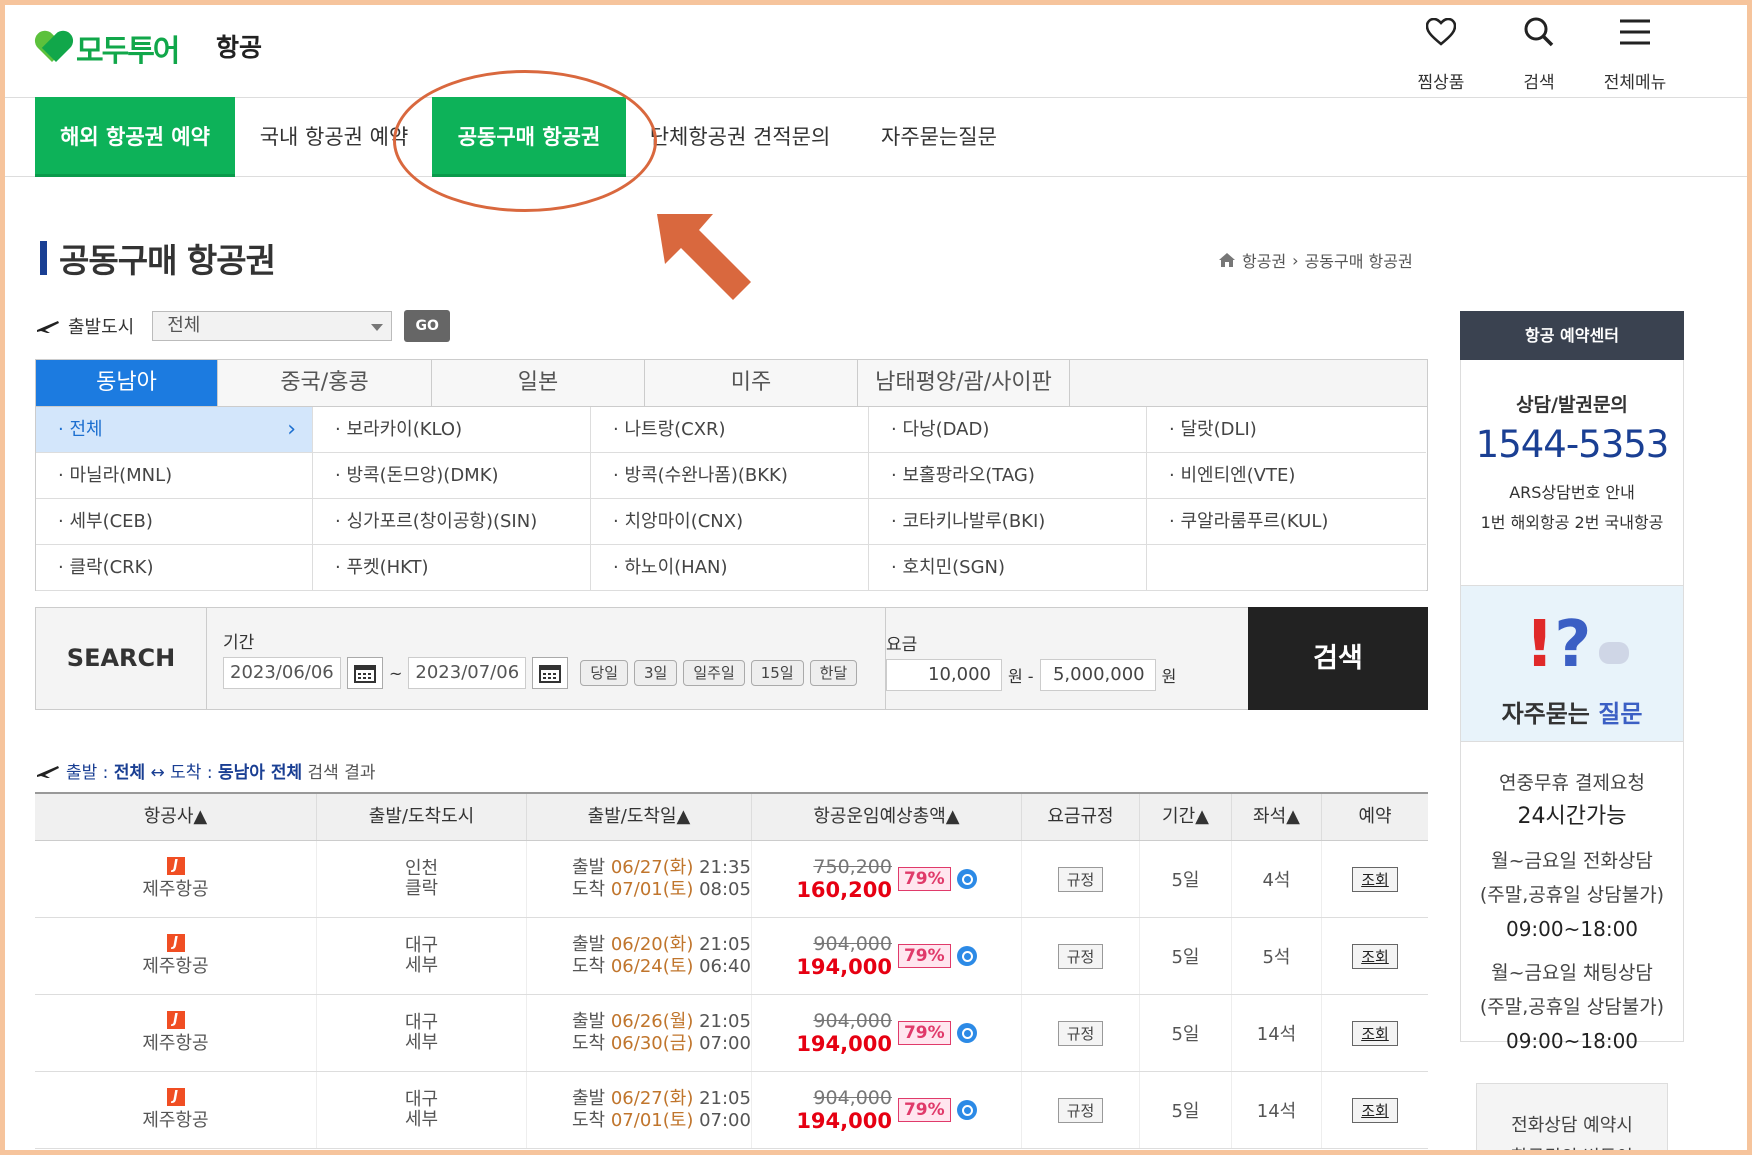 The image size is (1752, 1155). What do you see at coordinates (452, 476) in the screenshot?
I see `city-item: · 방콕(돈므앙)(DMK)` at bounding box center [452, 476].